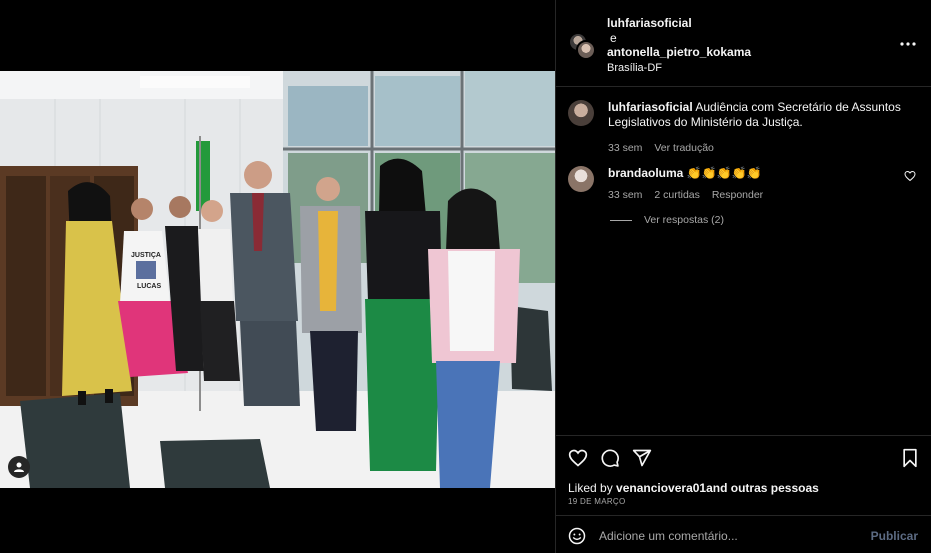  Describe the element at coordinates (642, 458) in the screenshot. I see `share-icon` at that location.